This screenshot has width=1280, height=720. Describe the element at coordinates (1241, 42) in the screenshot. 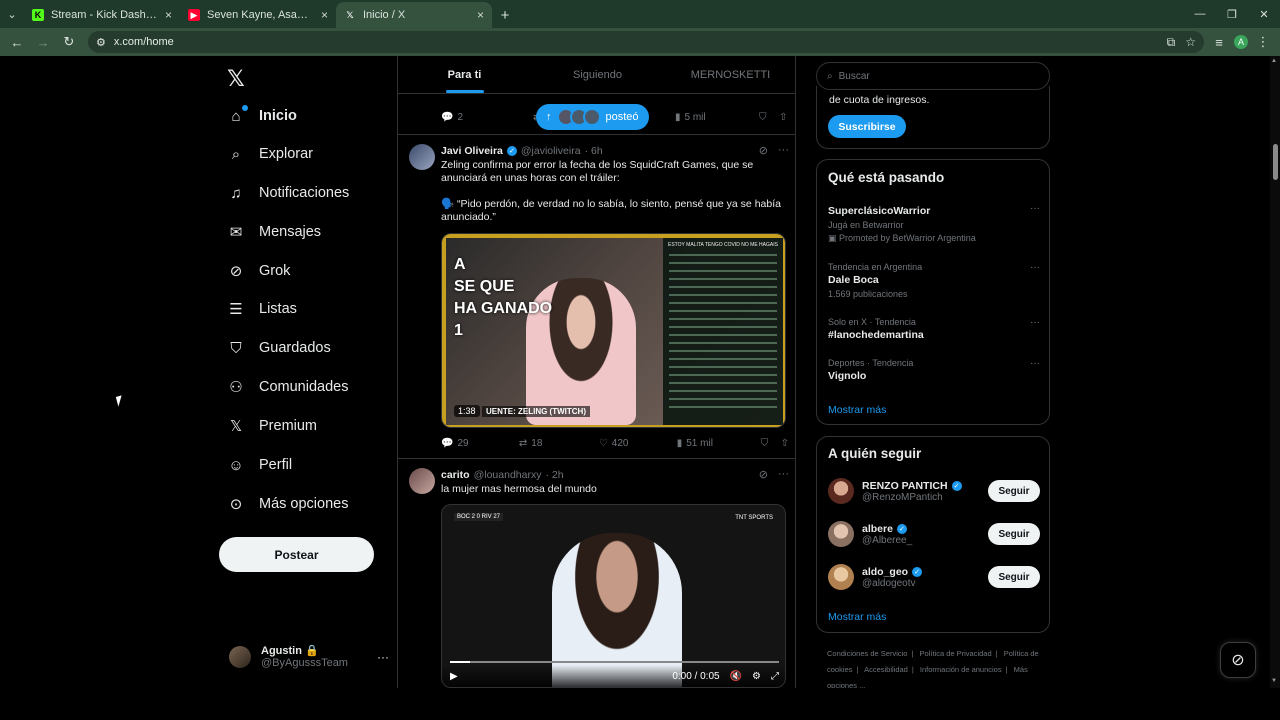

I see `profile-avatar: A` at that location.